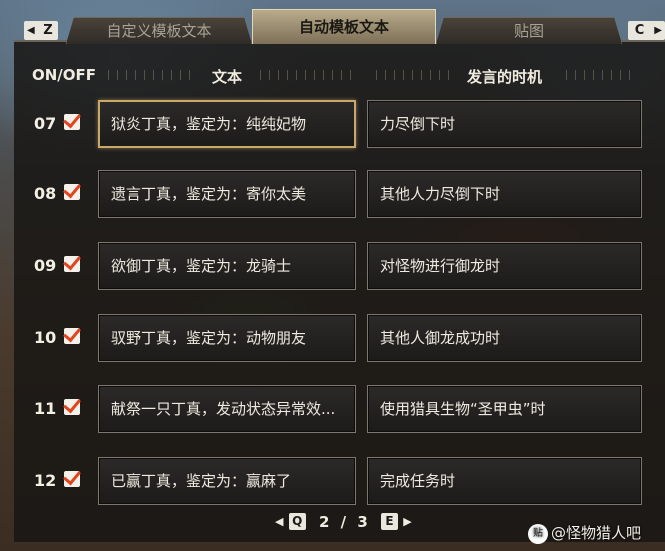  I want to click on watermark: 贴 @怪物猎人吧, so click(584, 533).